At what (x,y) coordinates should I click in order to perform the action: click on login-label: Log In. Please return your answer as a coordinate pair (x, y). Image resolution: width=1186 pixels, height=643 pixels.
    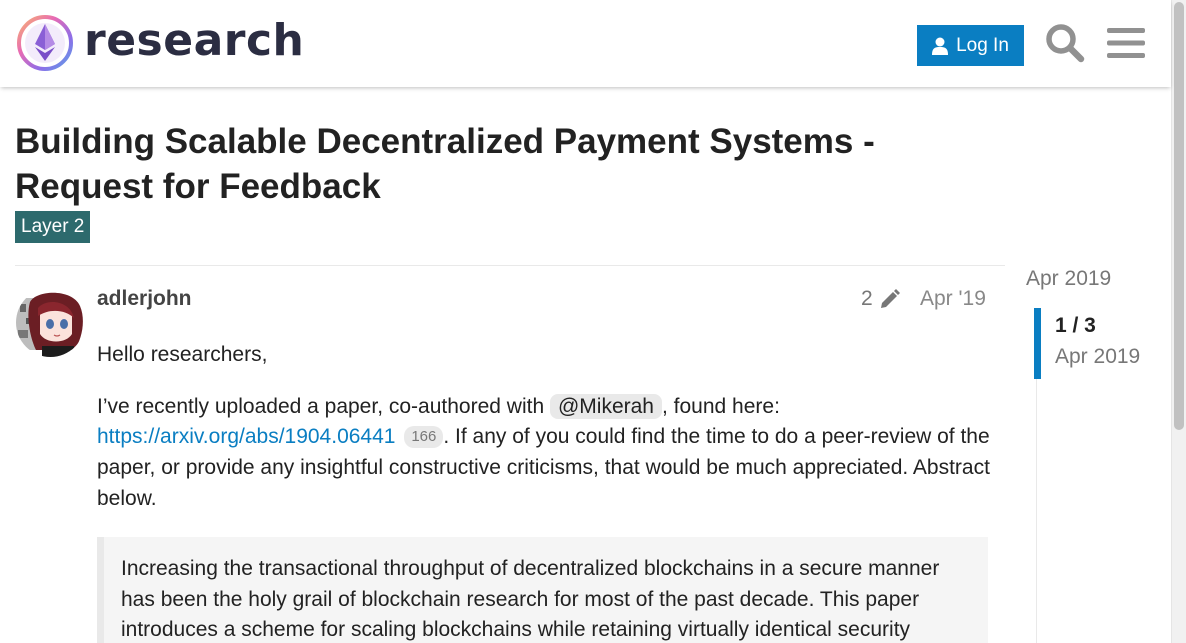
    Looking at the image, I should click on (982, 45).